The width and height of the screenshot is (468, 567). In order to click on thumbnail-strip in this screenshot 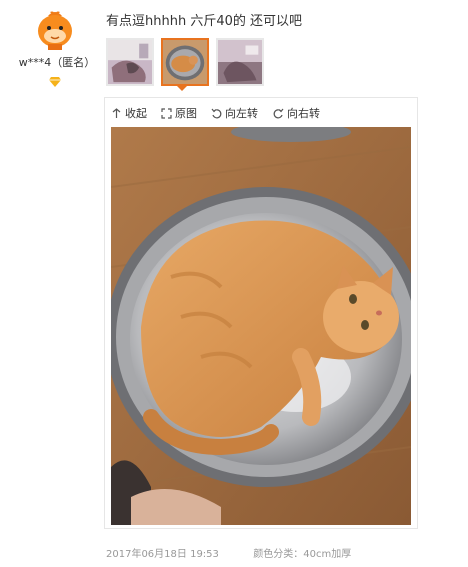, I will do `click(191, 64)`.